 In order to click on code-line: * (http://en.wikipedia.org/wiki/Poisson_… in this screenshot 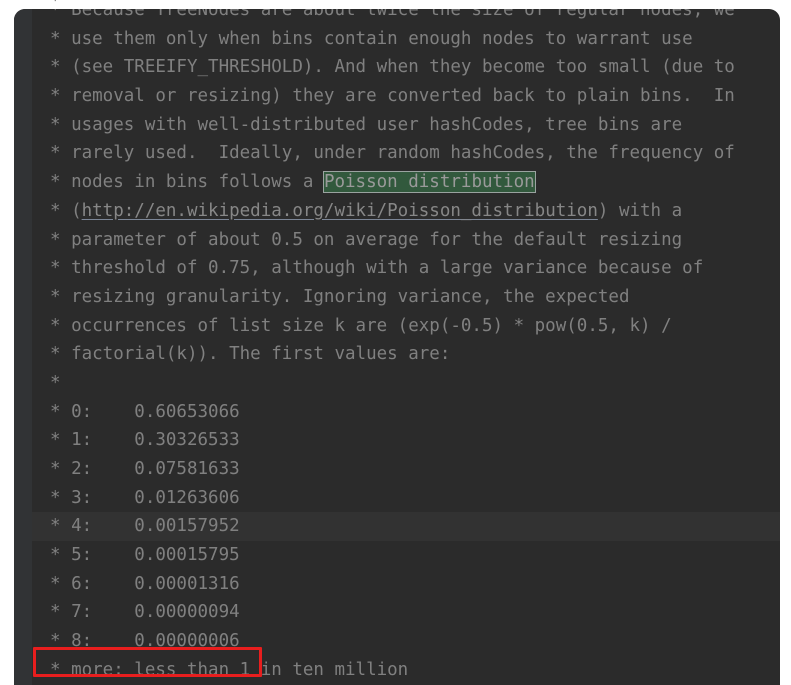, I will do `click(406, 211)`.